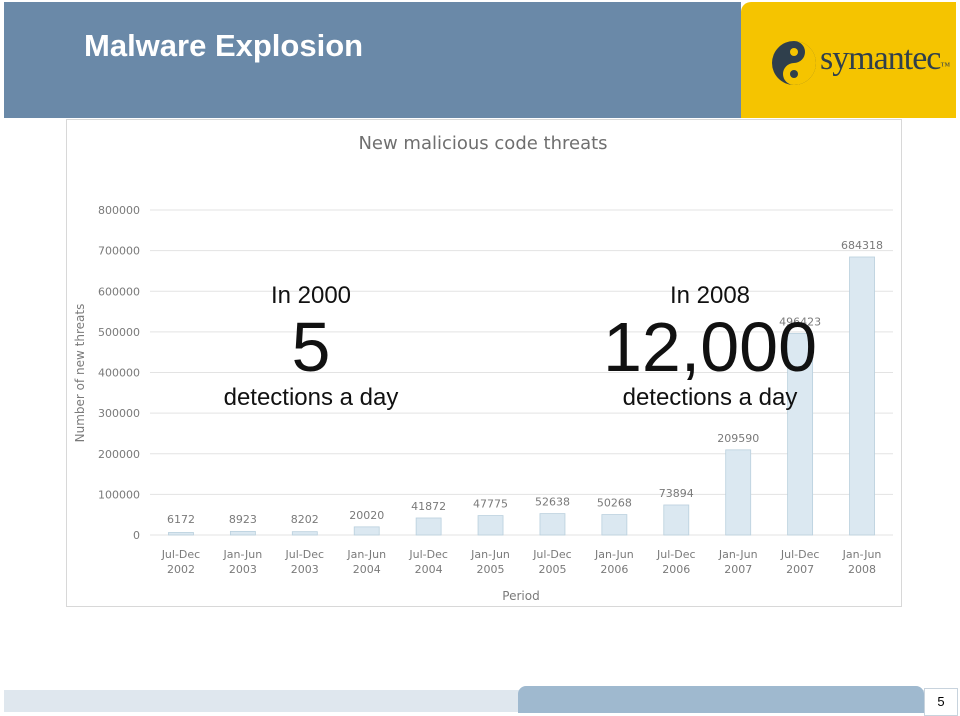 This screenshot has height=716, width=960. What do you see at coordinates (119, 332) in the screenshot?
I see `y-tick-label: 500000` at bounding box center [119, 332].